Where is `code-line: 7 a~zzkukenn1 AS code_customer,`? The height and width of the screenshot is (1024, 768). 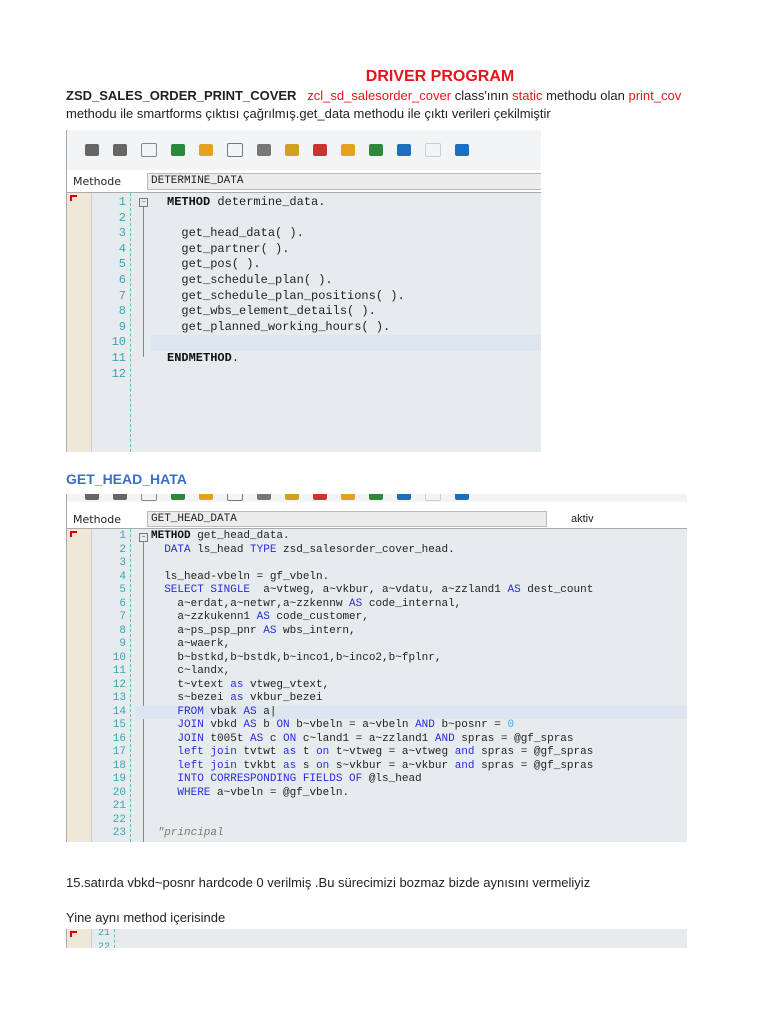
code-line: 7 a~zzkukenn1 AS code_customer, is located at coordinates (377, 618).